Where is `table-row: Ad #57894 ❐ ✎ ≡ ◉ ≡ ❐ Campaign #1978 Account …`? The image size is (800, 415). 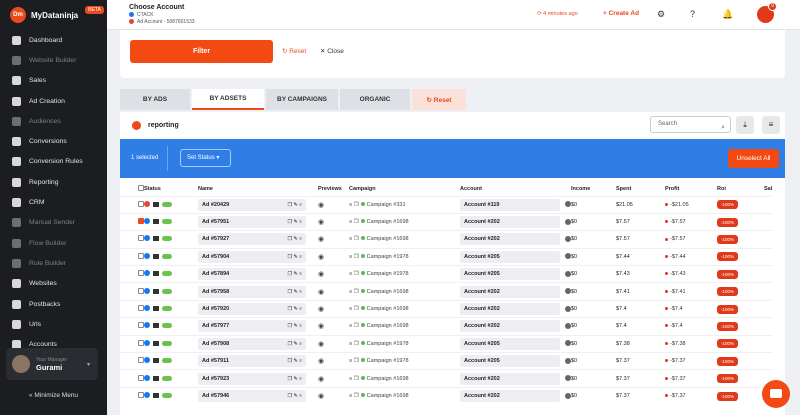 table-row: Ad #57894 ❐ ✎ ≡ ◉ ≡ ❐ Campaign #1978 Account … is located at coordinates (446, 274).